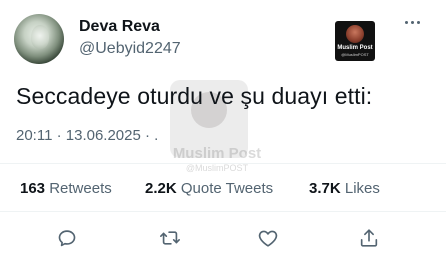 This screenshot has height=268, width=446. I want to click on share-icon, so click(369, 238).